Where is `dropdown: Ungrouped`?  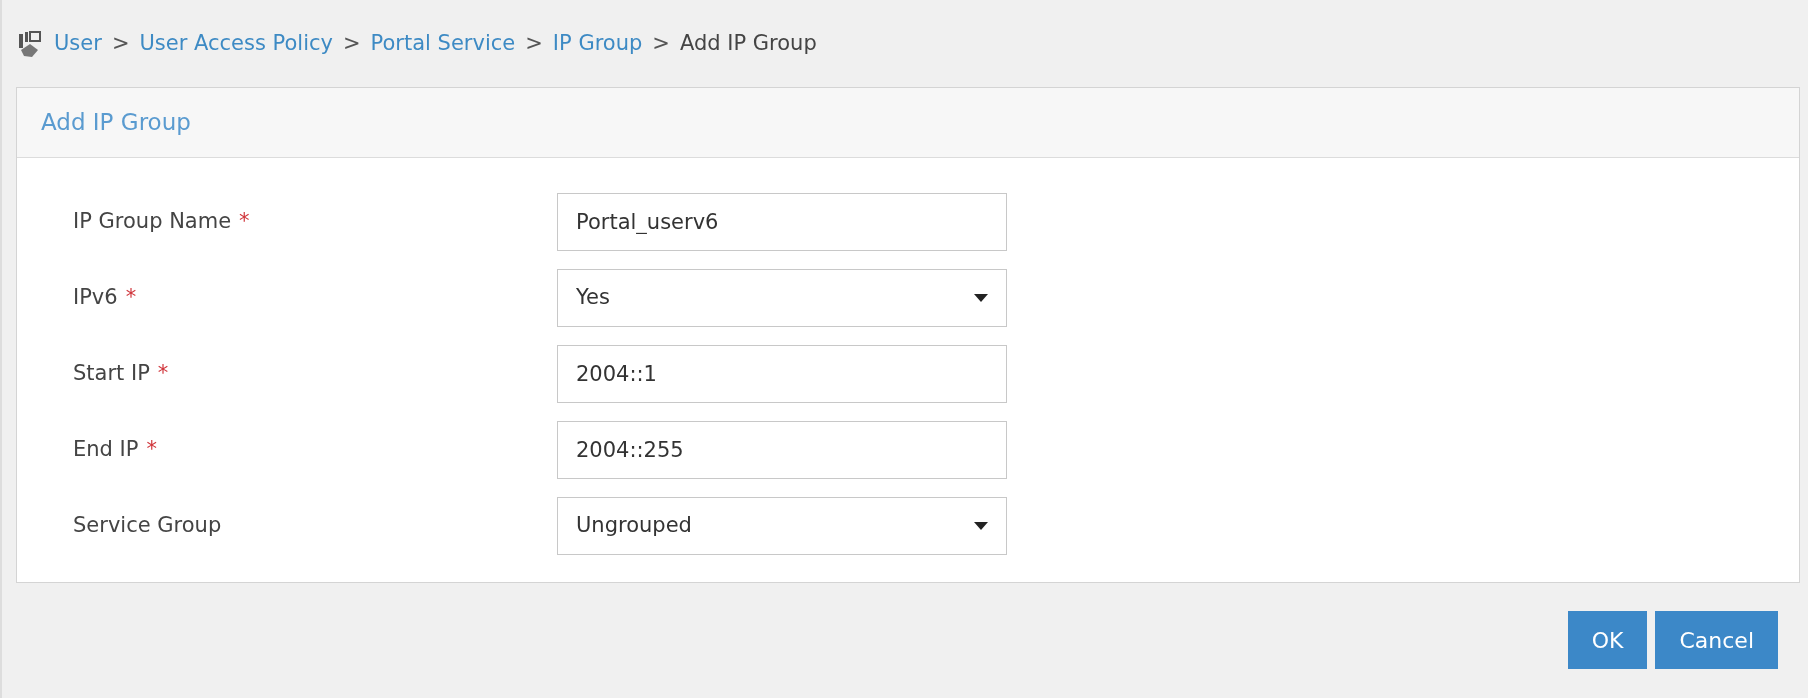
dropdown: Ungrouped is located at coordinates (782, 526).